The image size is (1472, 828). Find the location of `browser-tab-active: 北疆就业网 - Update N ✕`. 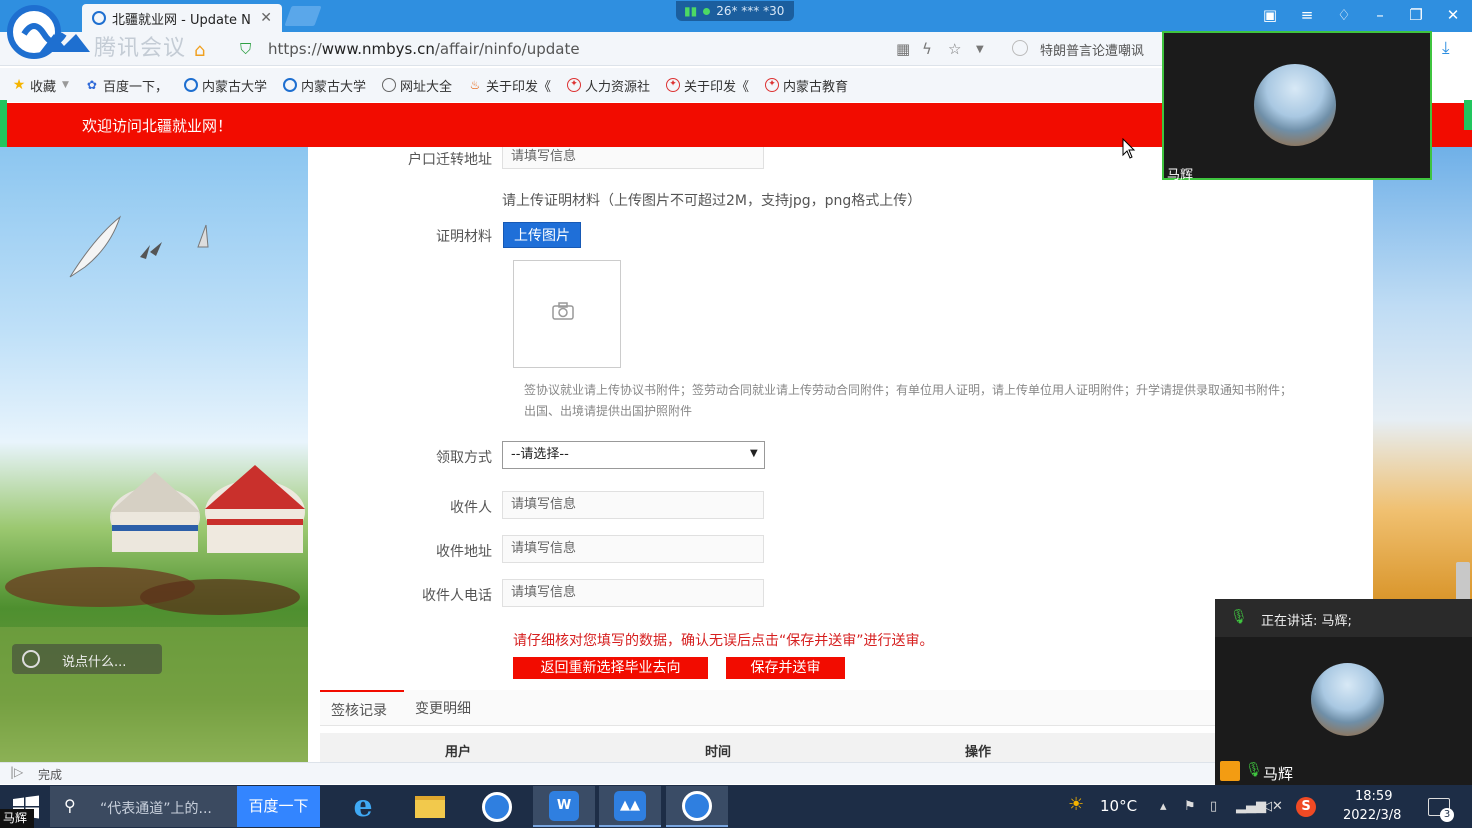

browser-tab-active: 北疆就业网 - Update N ✕ is located at coordinates (182, 18).